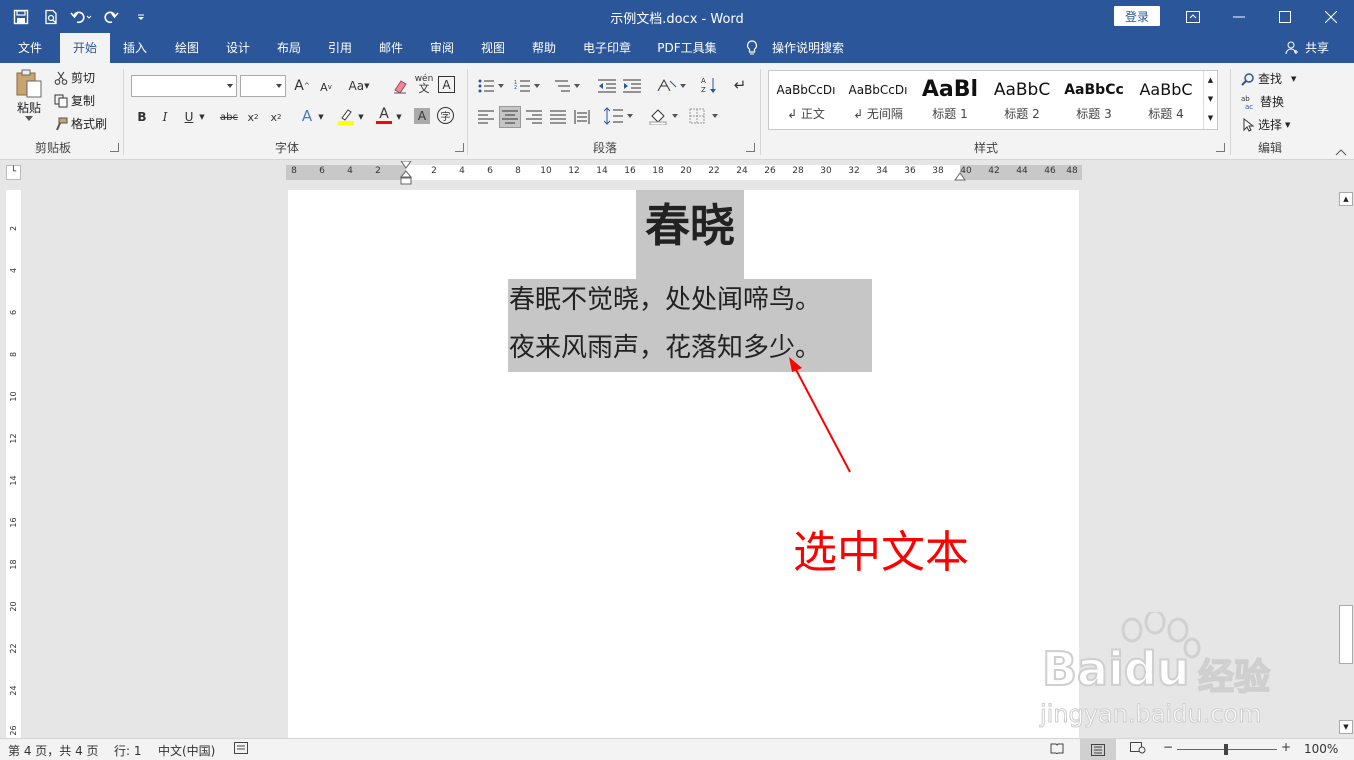 The height and width of the screenshot is (760, 1354). I want to click on tab-review: 审阅, so click(442, 48).